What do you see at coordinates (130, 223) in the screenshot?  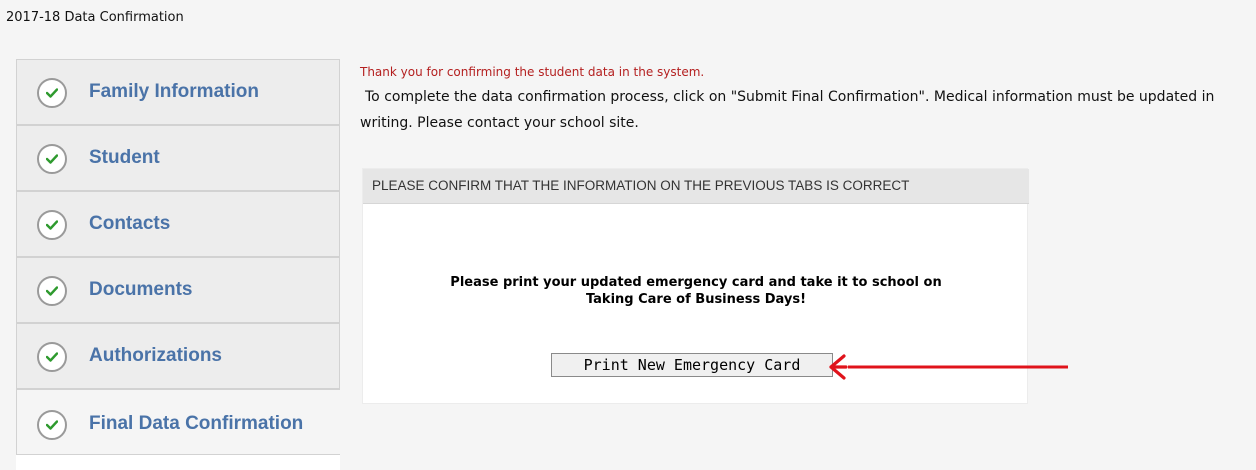 I see `sidebar-item-label: Contacts` at bounding box center [130, 223].